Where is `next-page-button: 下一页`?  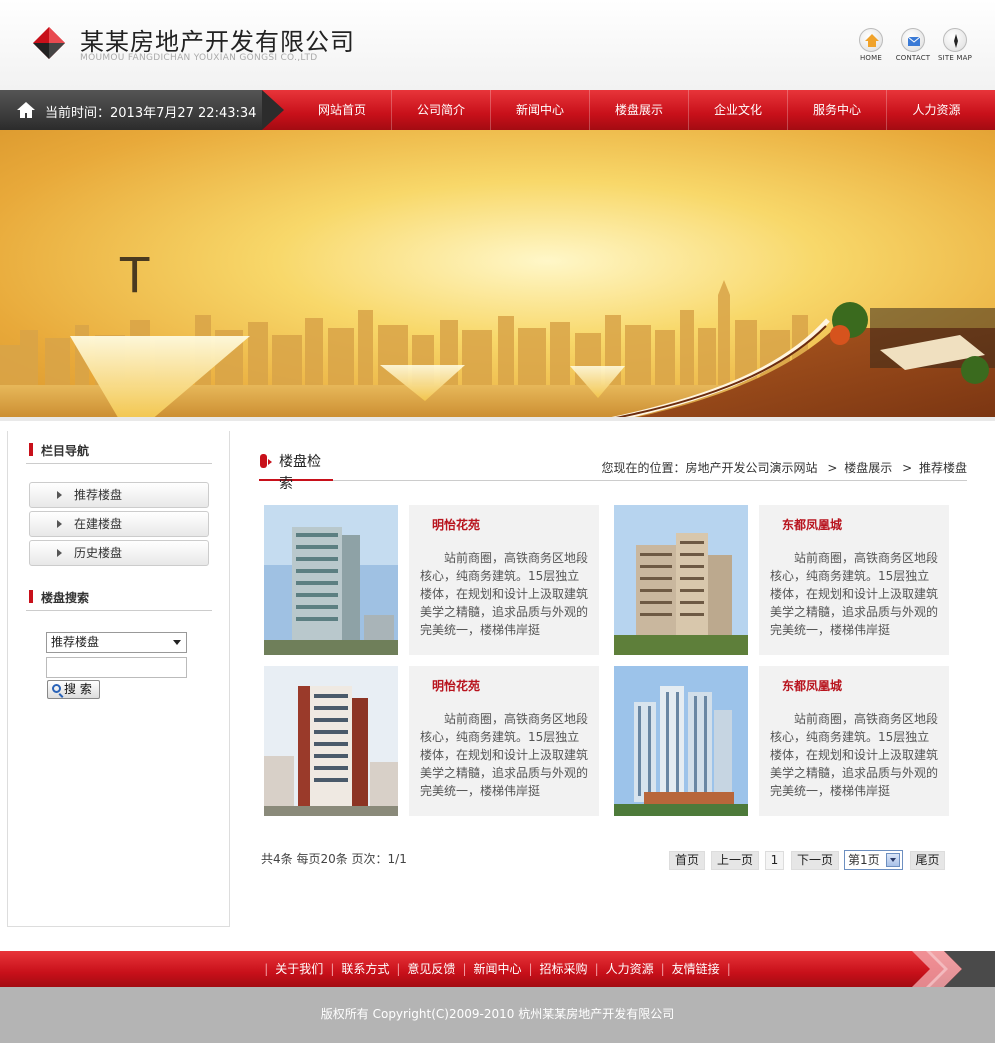
next-page-button: 下一页 is located at coordinates (815, 860).